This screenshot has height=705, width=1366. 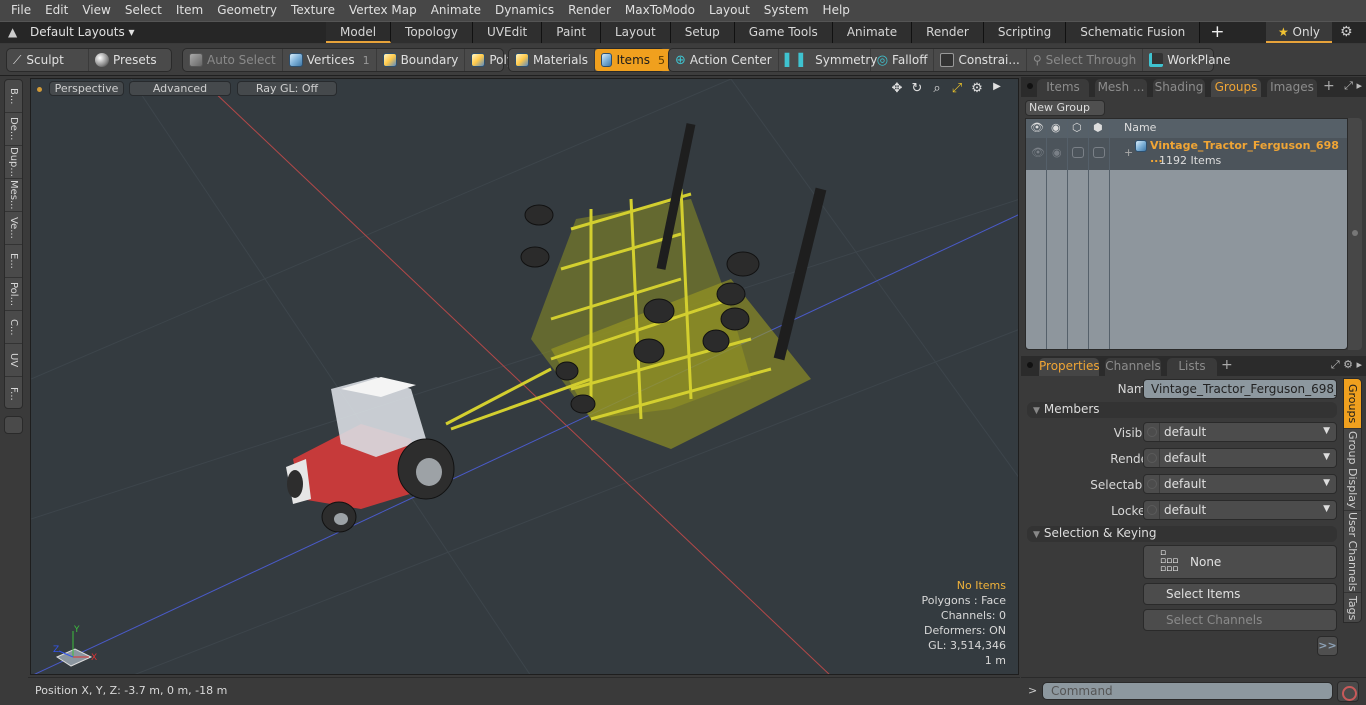 What do you see at coordinates (872, 32) in the screenshot?
I see `tab-animate: Animate` at bounding box center [872, 32].